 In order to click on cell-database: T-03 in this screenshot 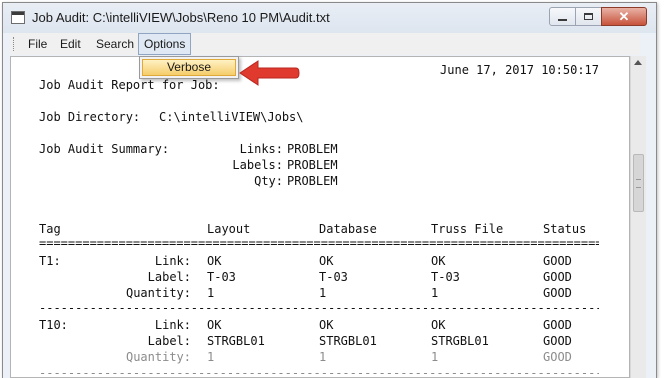, I will do `click(333, 277)`.